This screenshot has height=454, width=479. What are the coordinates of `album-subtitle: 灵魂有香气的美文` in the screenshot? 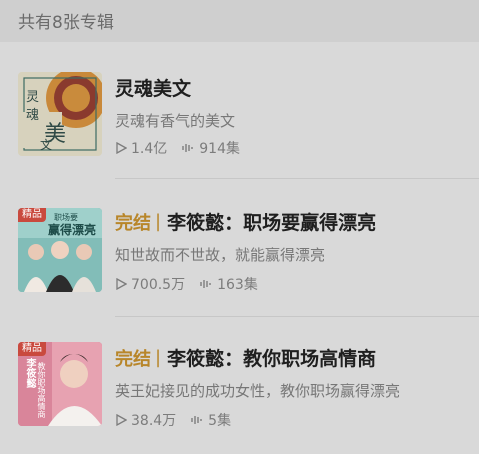 It's located at (175, 121).